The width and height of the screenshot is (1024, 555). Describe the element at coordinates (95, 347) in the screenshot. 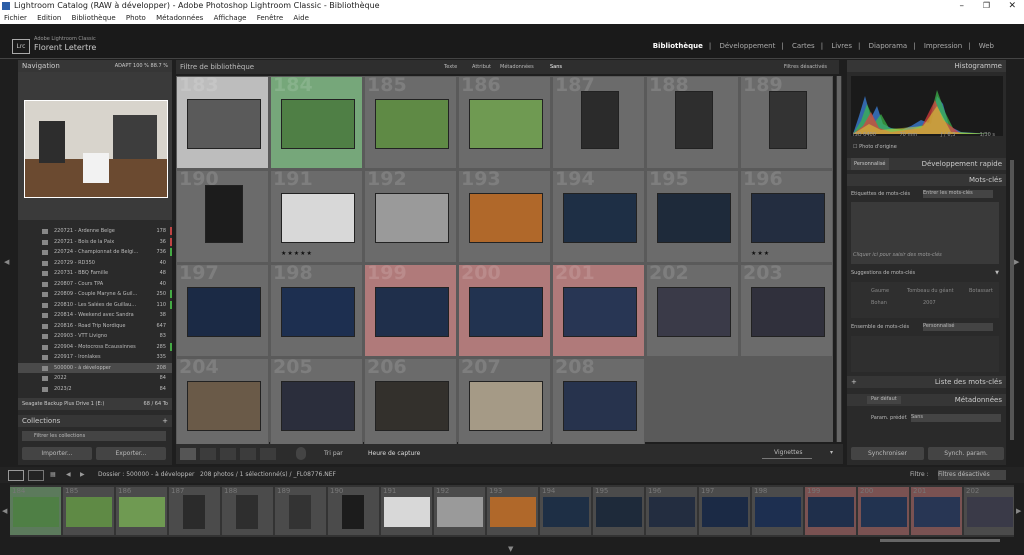

I see `folder-item: 220904 - Motocross Ecaussinnes 285` at that location.